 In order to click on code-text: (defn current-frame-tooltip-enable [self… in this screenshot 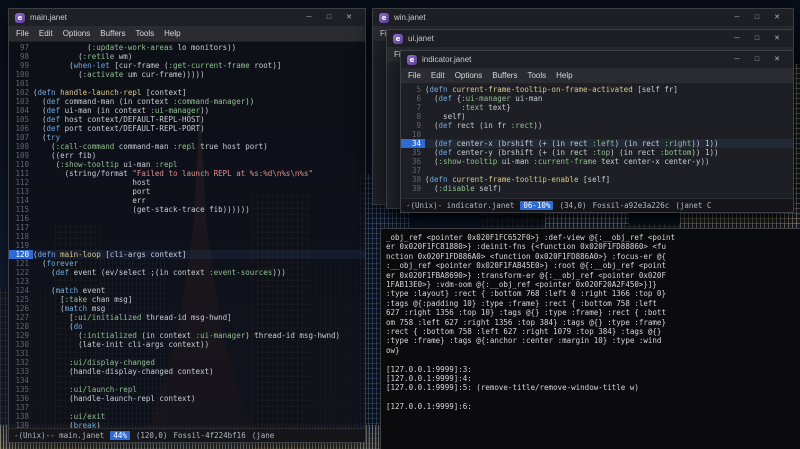, I will do `click(518, 179)`.